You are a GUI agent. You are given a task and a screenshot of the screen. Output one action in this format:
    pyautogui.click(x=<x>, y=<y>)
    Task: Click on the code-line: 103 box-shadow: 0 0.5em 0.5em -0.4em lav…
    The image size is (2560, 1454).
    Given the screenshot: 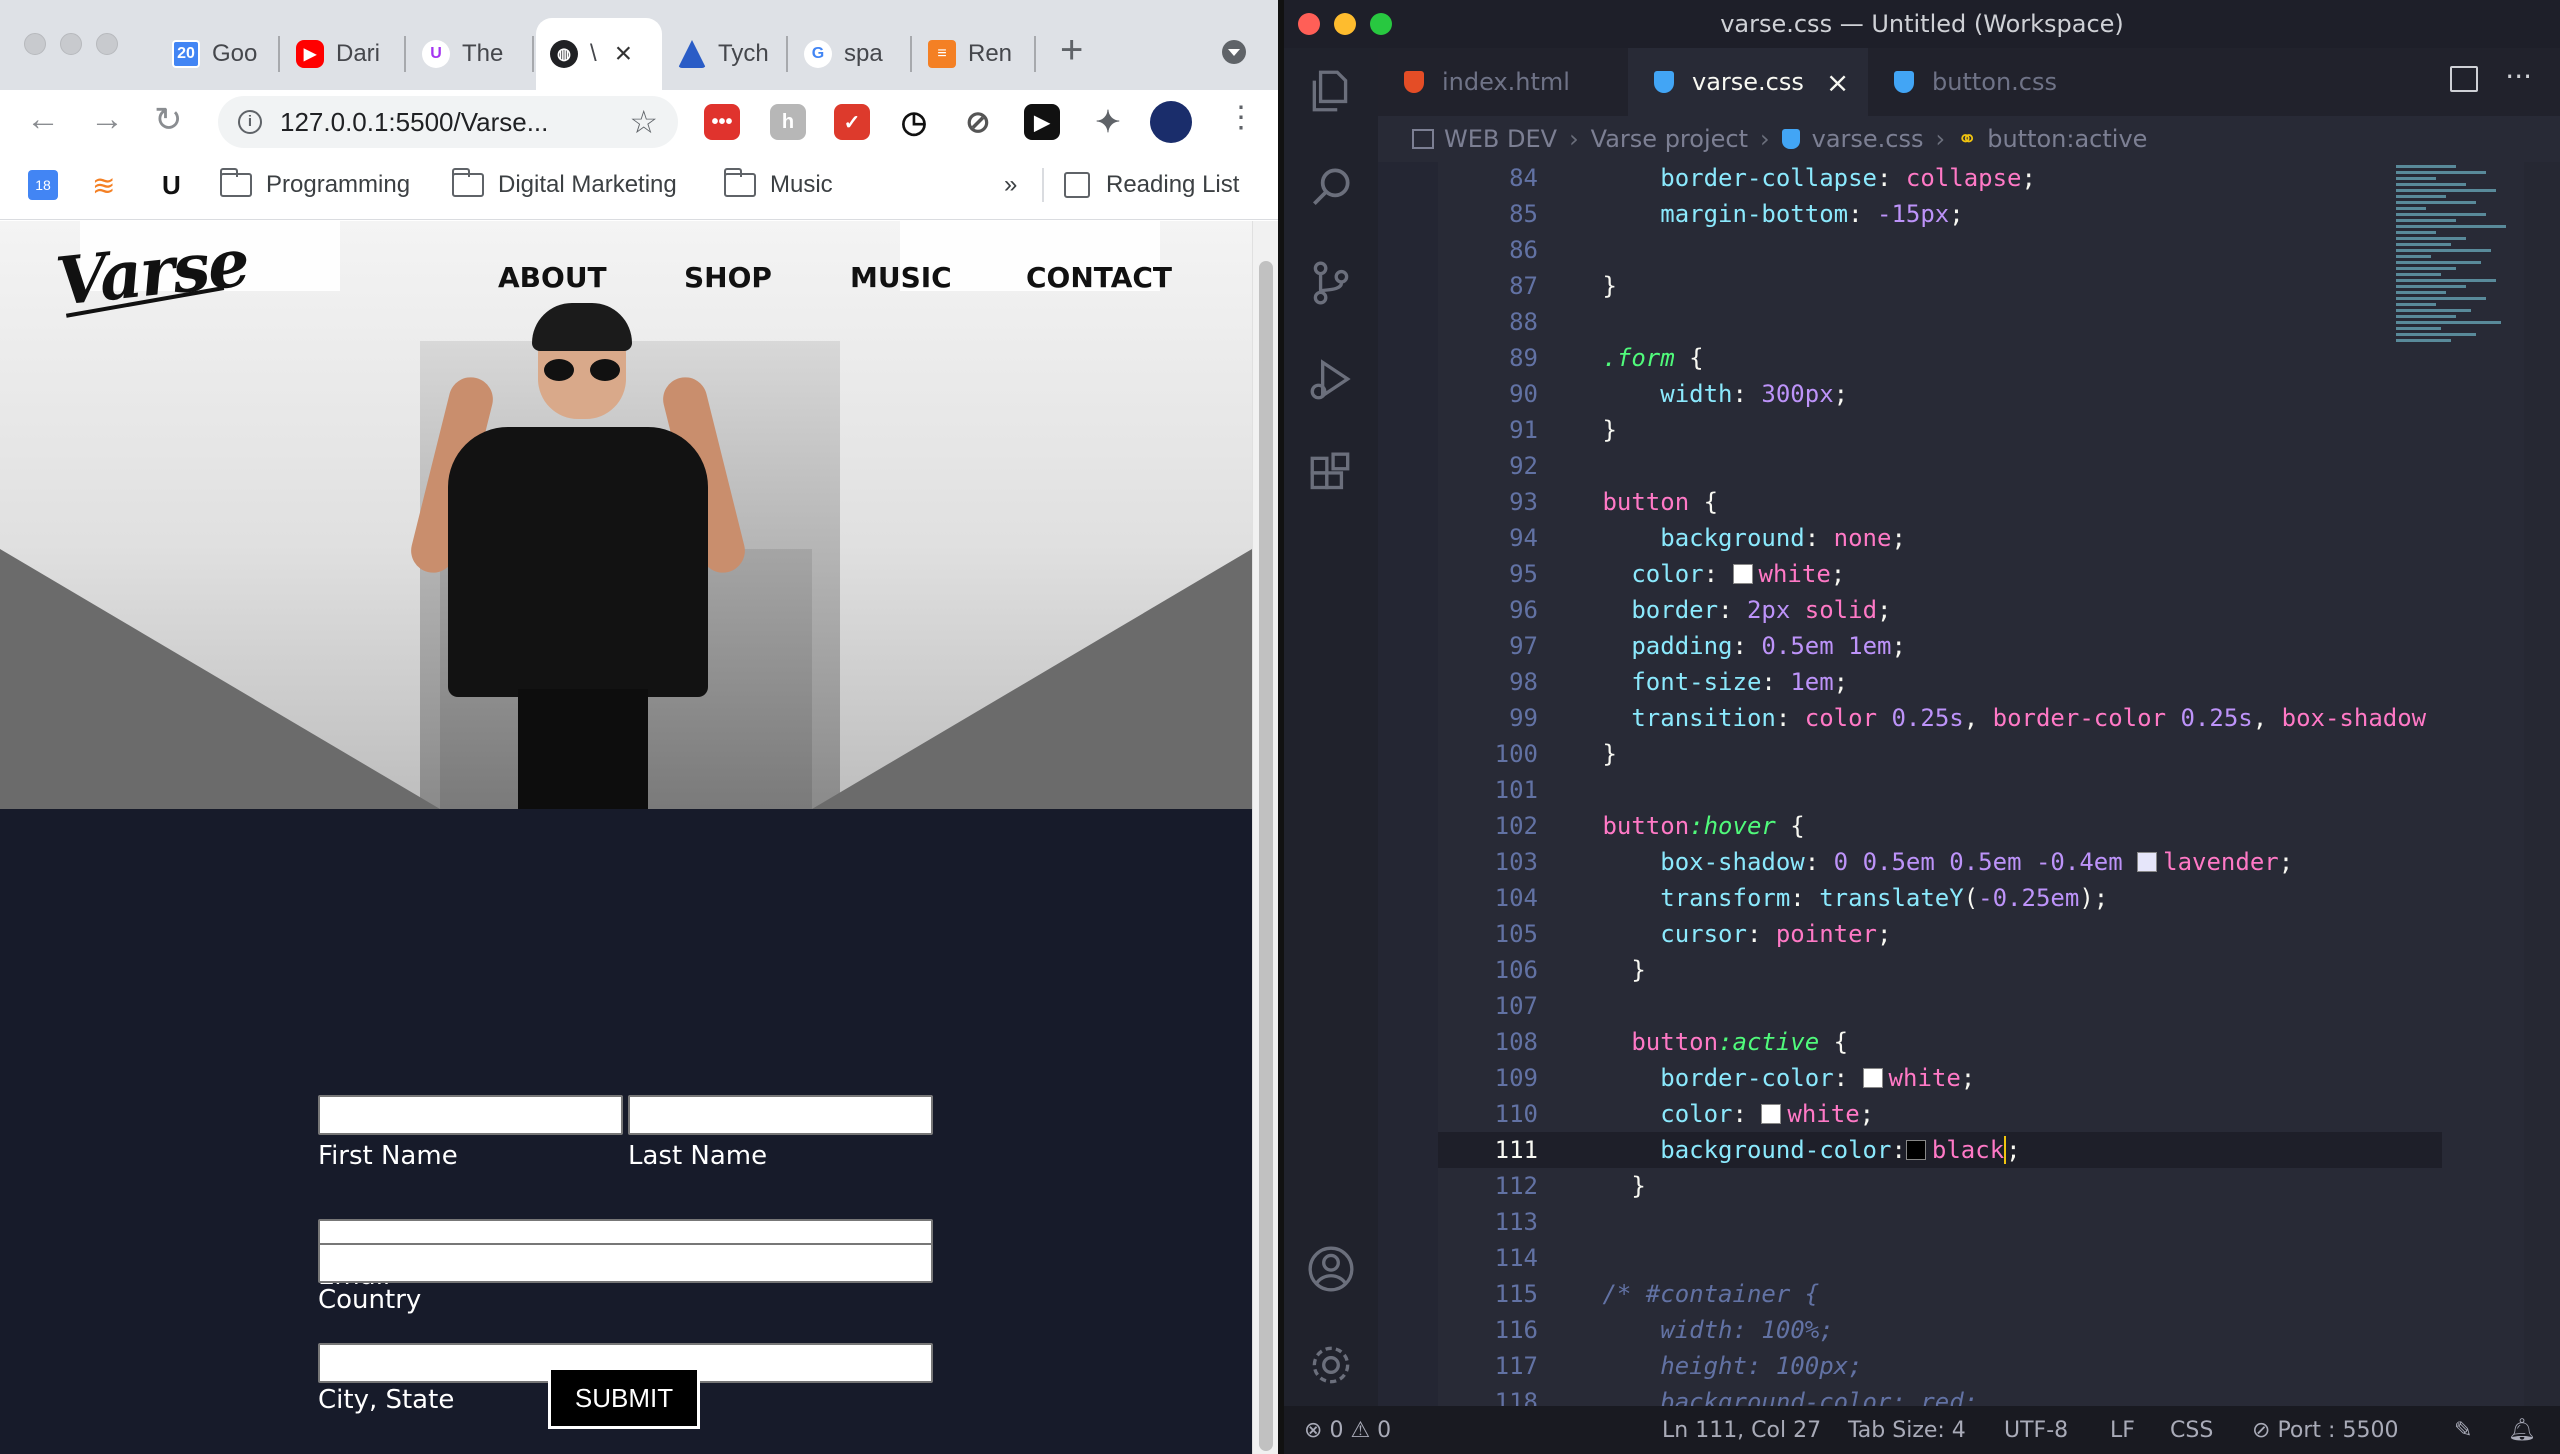 What is the action you would take?
    pyautogui.click(x=1940, y=862)
    